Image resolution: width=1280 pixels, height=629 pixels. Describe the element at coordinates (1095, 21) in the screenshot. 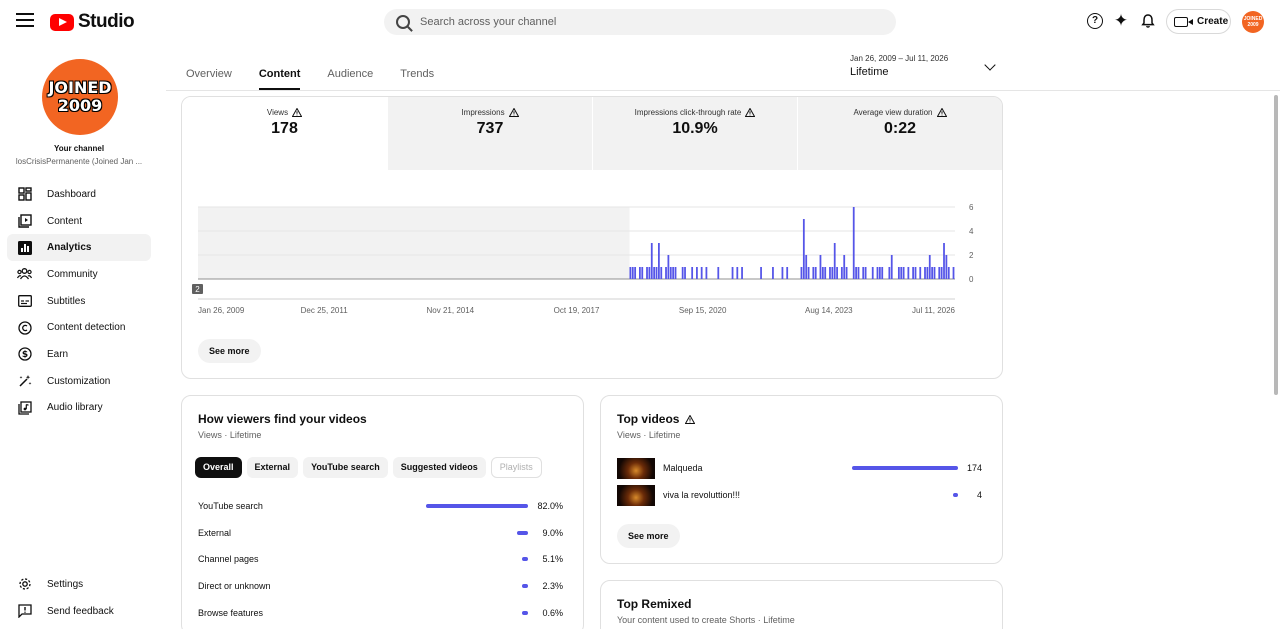

I see `help-icon: ?` at that location.